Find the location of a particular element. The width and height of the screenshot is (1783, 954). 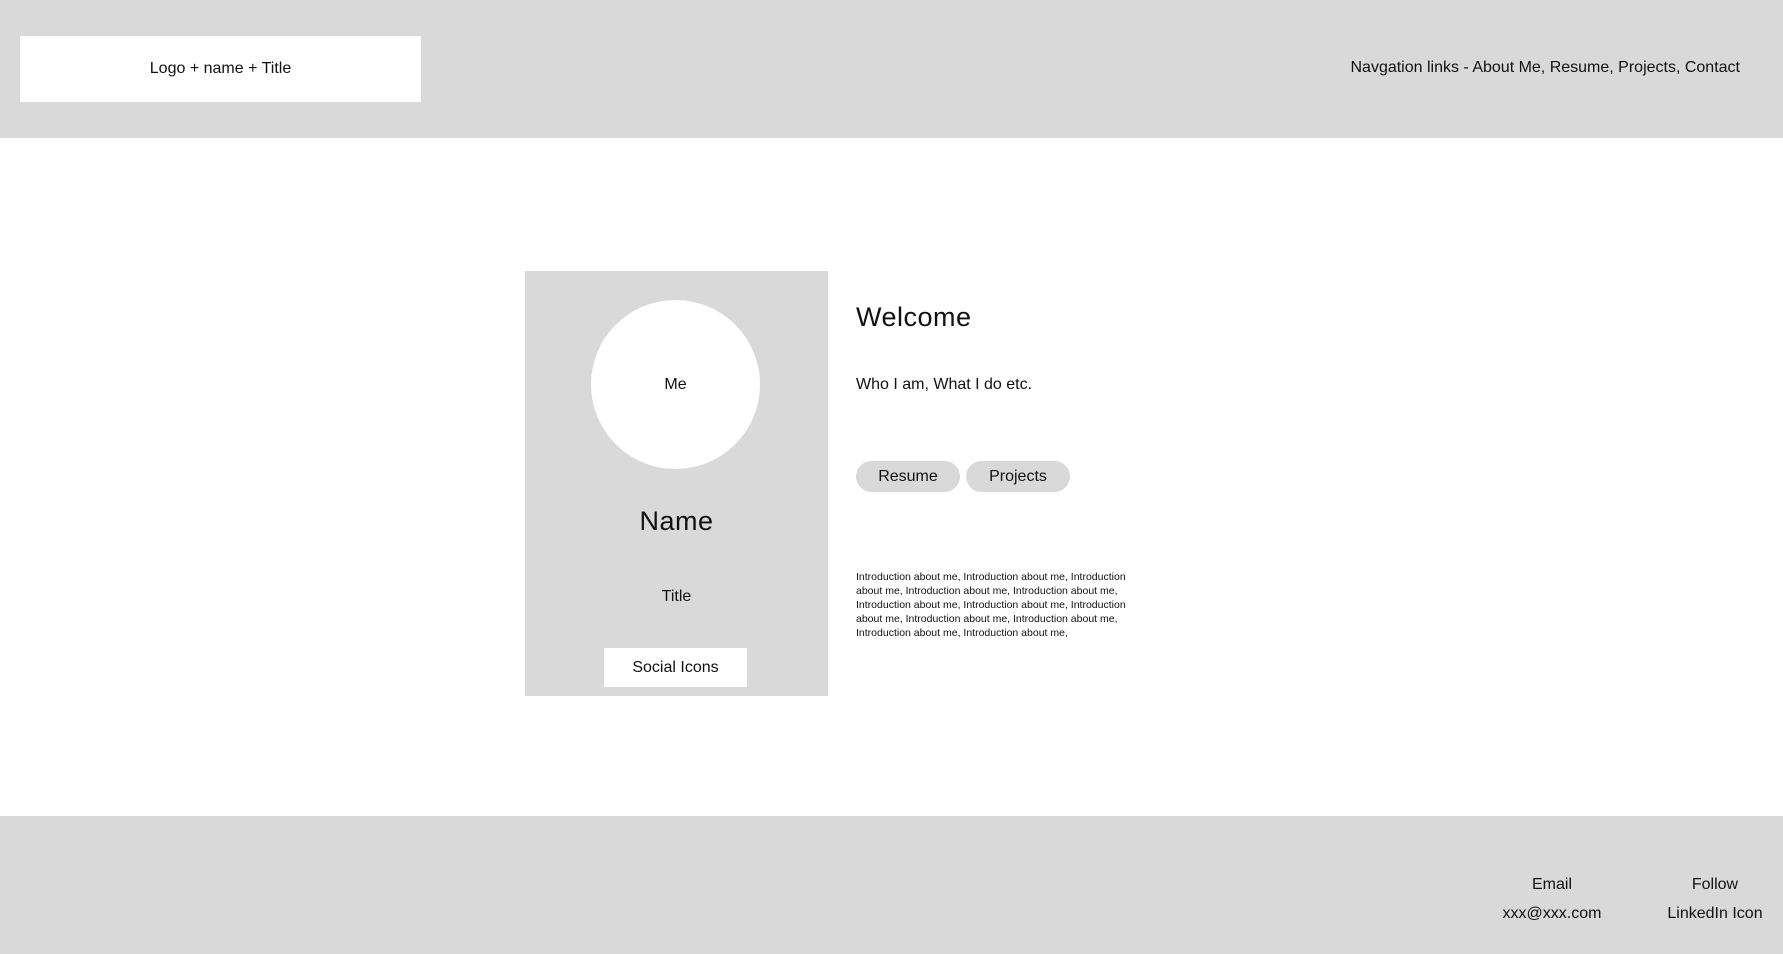

social-icons-label: Social Icons is located at coordinates (675, 667).